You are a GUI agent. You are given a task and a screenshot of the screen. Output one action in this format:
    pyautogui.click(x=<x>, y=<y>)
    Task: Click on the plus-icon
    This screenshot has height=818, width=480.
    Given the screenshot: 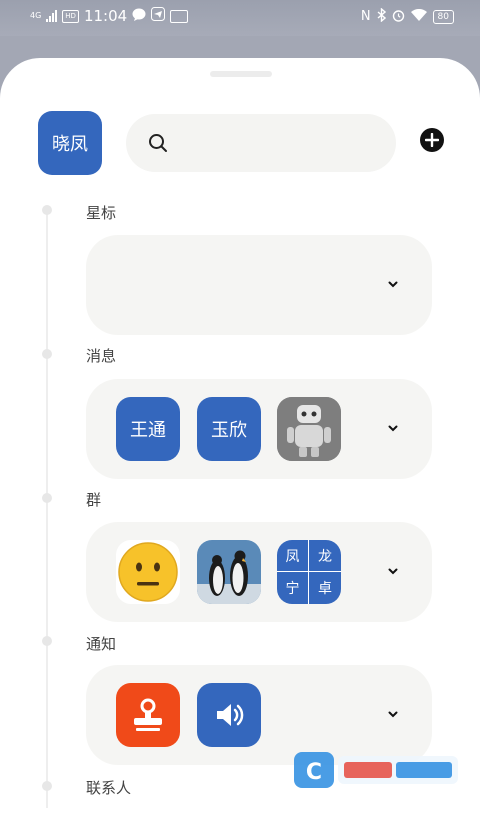 What is the action you would take?
    pyautogui.click(x=432, y=140)
    